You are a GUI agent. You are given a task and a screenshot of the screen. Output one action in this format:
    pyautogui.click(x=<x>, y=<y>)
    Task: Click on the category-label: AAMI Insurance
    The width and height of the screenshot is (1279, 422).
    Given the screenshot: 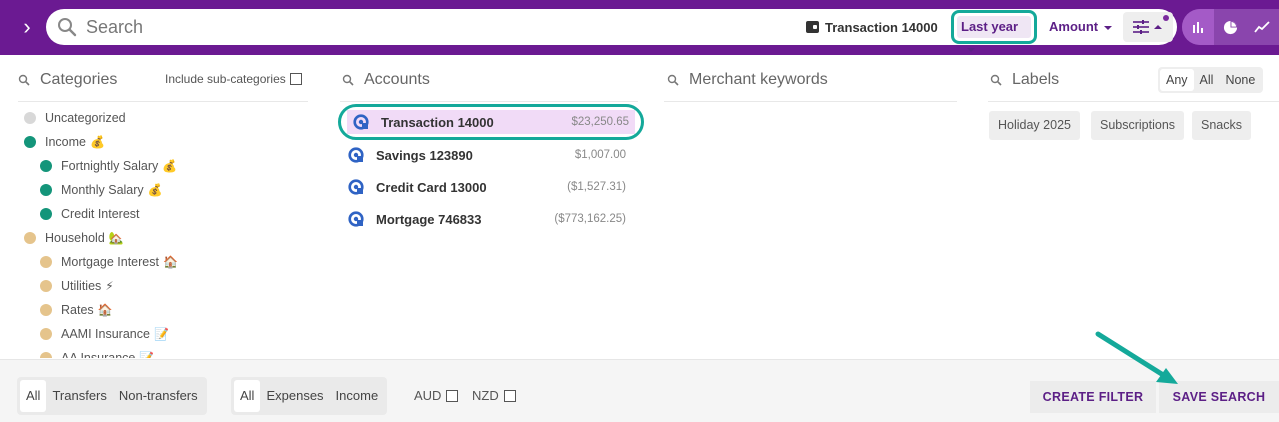 What is the action you would take?
    pyautogui.click(x=105, y=334)
    